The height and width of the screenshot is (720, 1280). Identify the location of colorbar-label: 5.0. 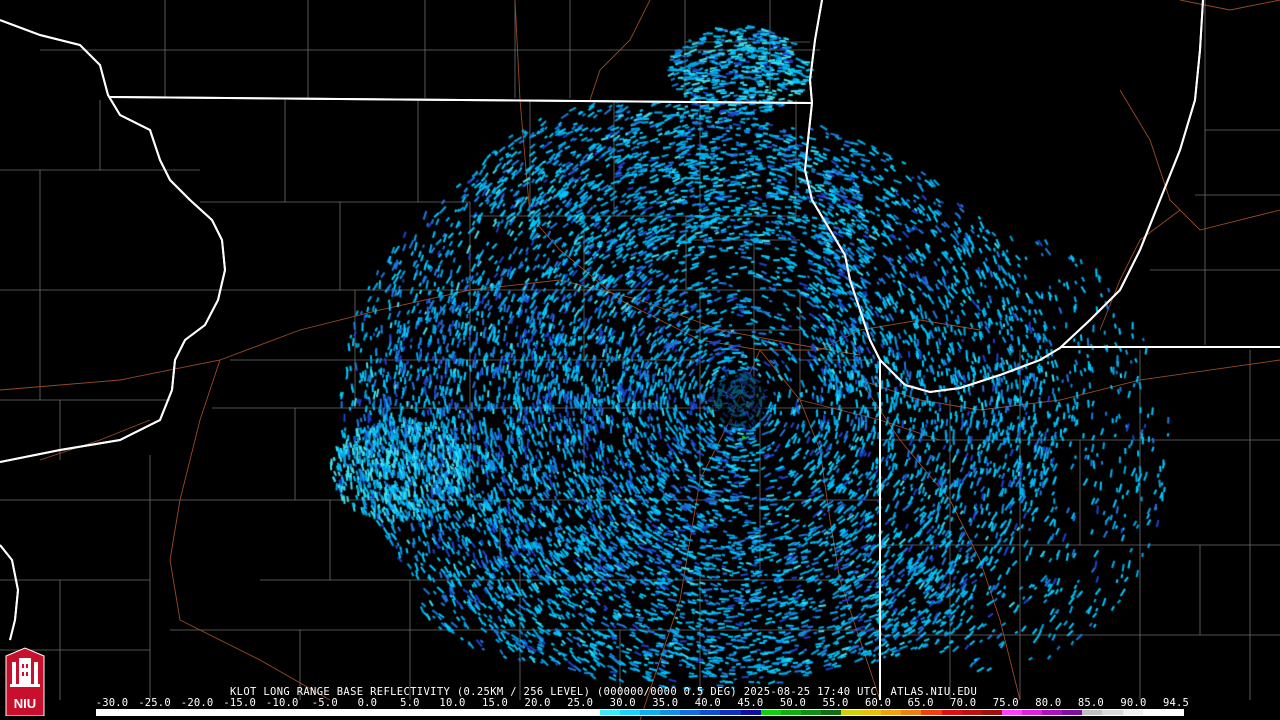
(410, 703).